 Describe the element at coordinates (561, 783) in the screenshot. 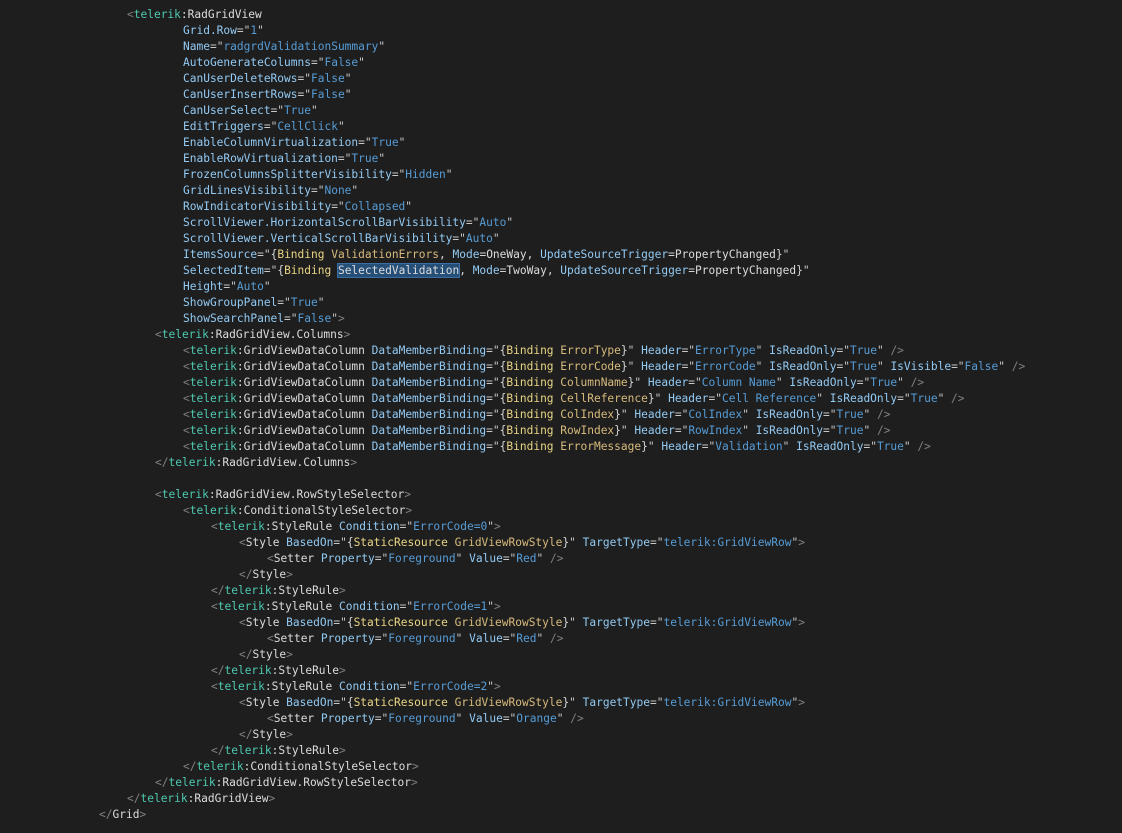

I see `code-line: </telerik:RadGridView.RowStyleSelector>` at that location.